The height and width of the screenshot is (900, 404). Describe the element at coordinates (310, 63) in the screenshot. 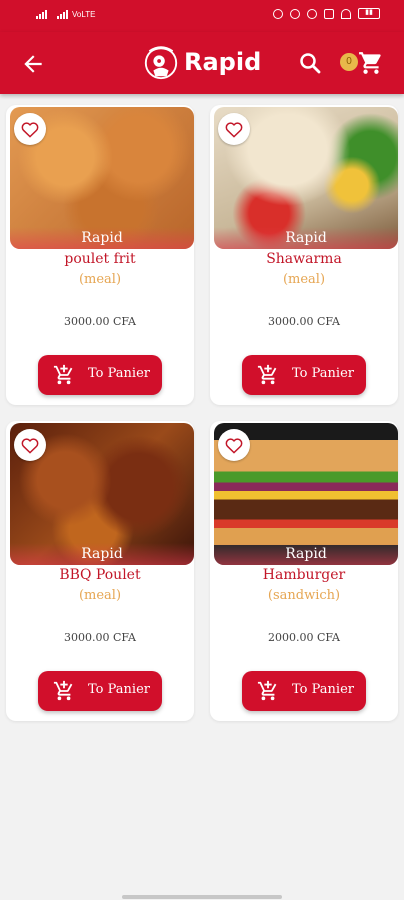

I see `search-icon` at that location.